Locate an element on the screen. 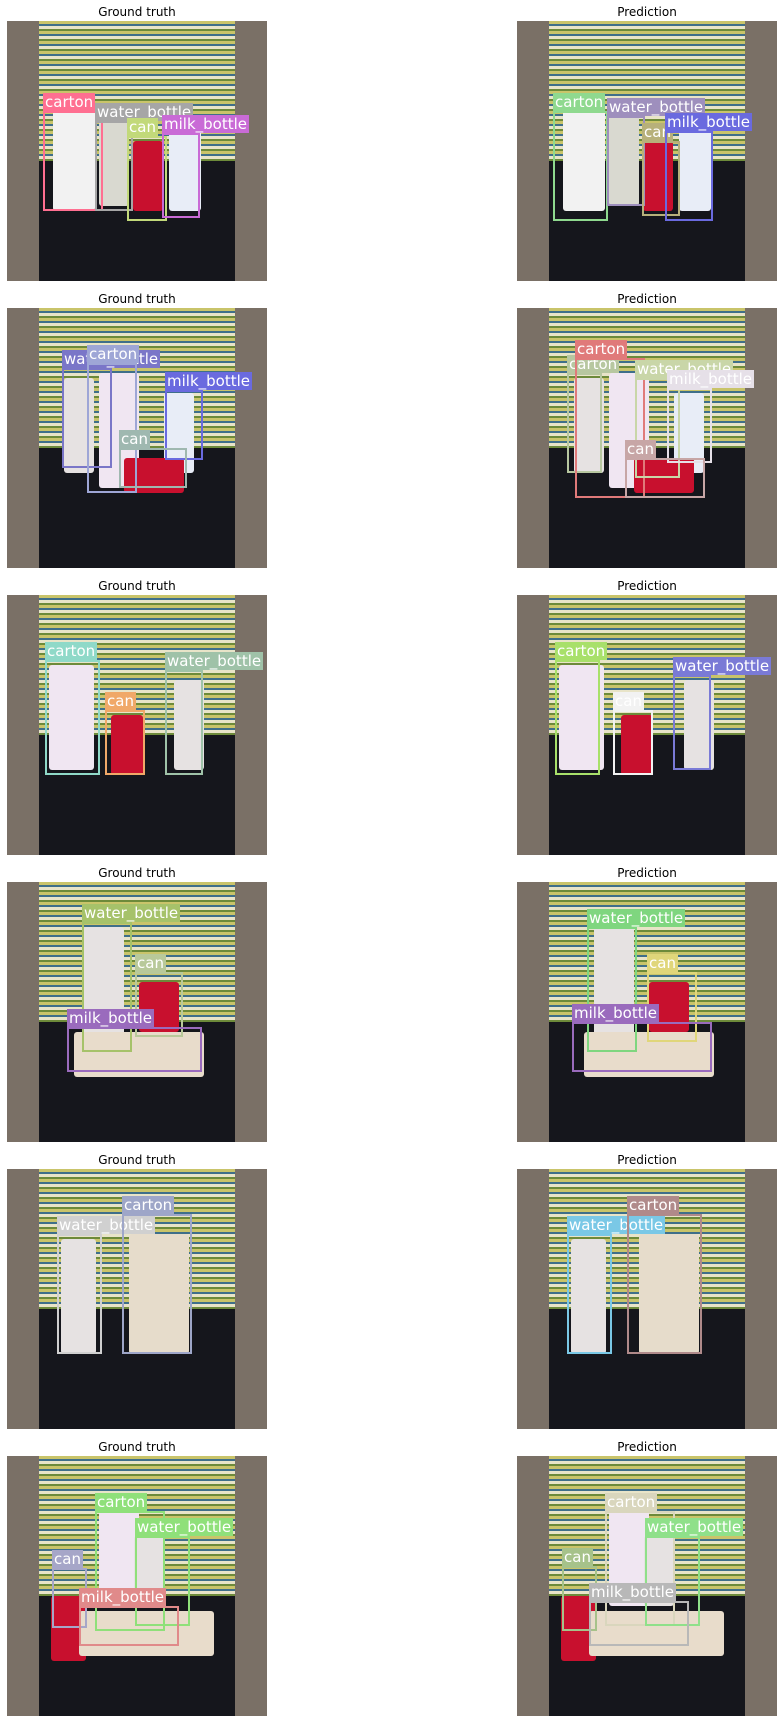 The width and height of the screenshot is (781, 1720). ground-truth-image-6: carton water_bottlecan milk_bottle is located at coordinates (137, 1586).